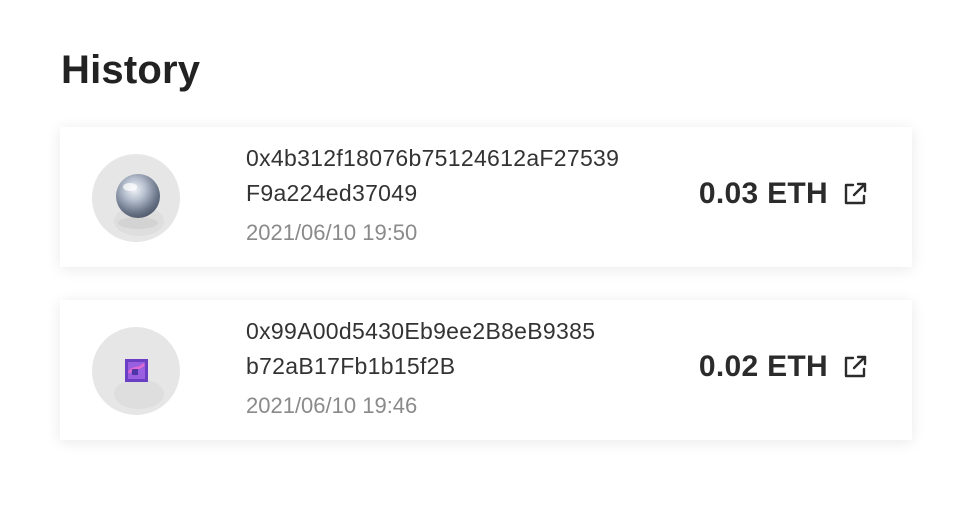 Image resolution: width=970 pixels, height=522 pixels. What do you see at coordinates (421, 331) in the screenshot?
I see `transaction-hash-line: 0x99A00d5430Eb9ee2B8eB9385` at bounding box center [421, 331].